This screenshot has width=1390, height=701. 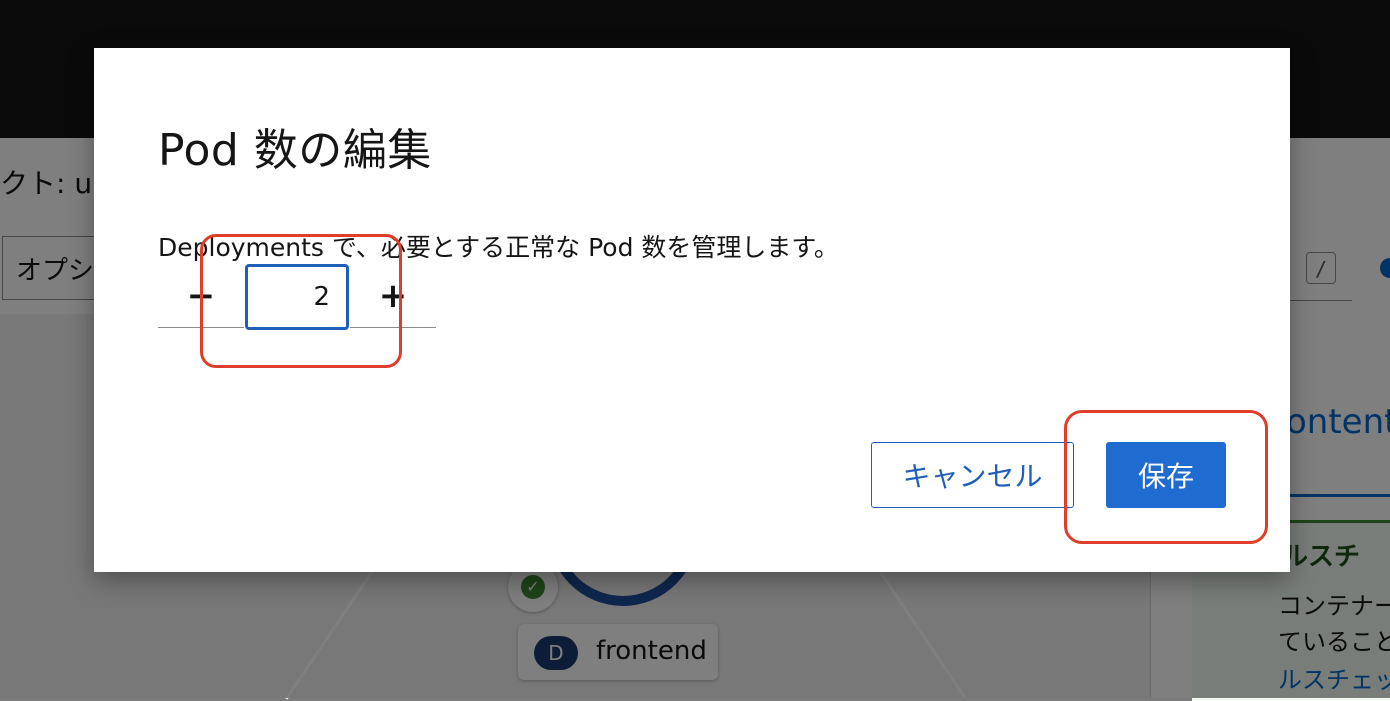 What do you see at coordinates (295, 150) in the screenshot?
I see `modal-title: Pod 数の編集` at bounding box center [295, 150].